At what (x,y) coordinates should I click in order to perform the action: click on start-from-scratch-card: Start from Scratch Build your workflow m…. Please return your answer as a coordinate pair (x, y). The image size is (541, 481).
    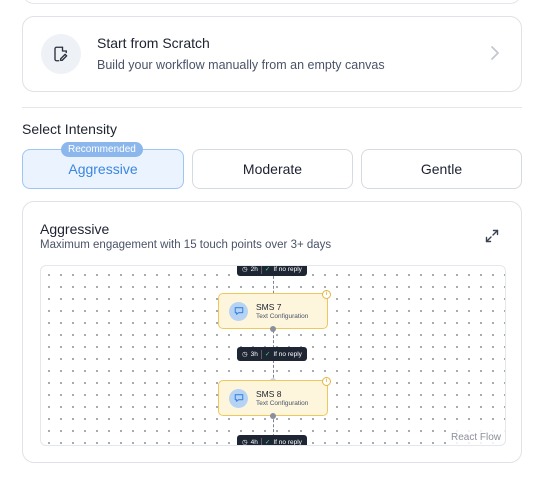
    Looking at the image, I should click on (272, 54).